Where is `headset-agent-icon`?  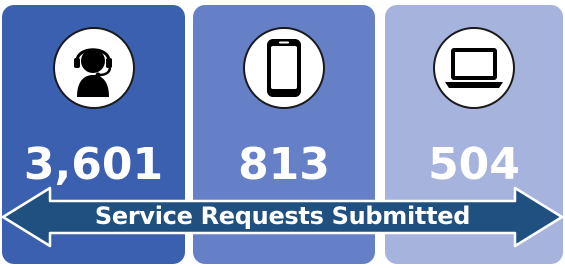 headset-agent-icon is located at coordinates (93, 68).